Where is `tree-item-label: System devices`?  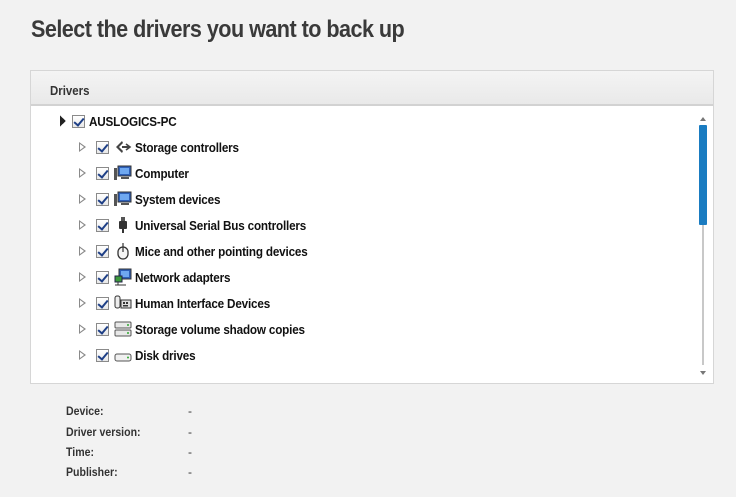 tree-item-label: System devices is located at coordinates (178, 199).